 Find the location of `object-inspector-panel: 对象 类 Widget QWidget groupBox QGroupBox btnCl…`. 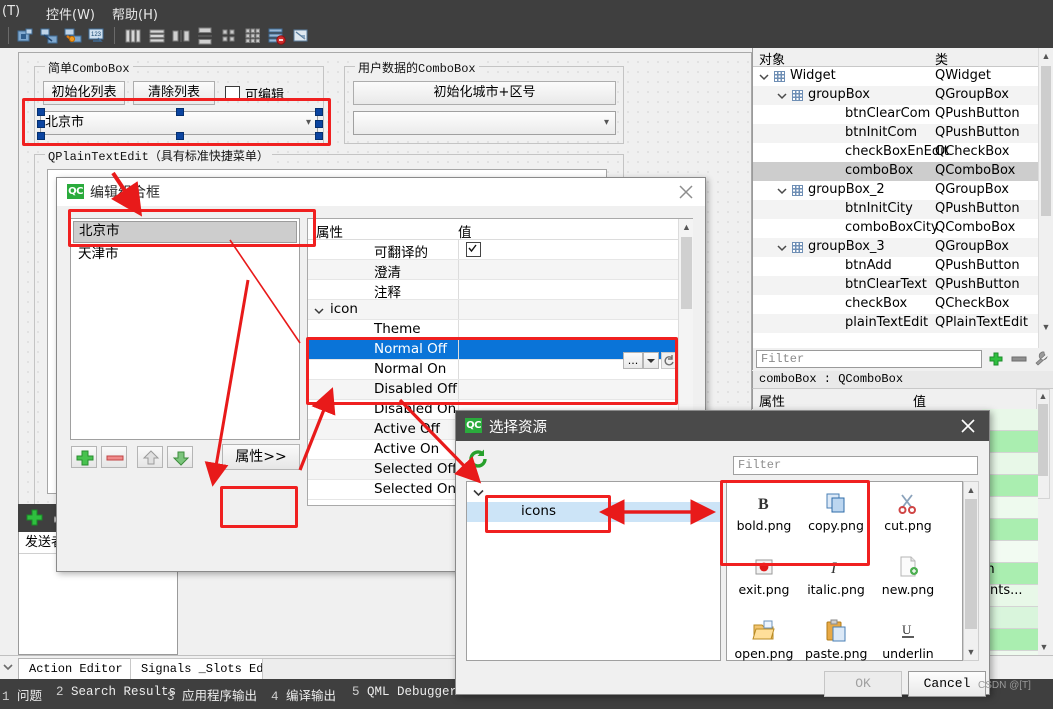

object-inspector-panel: 对象 类 Widget QWidget groupBox QGroupBox btnCl… is located at coordinates (902, 200).